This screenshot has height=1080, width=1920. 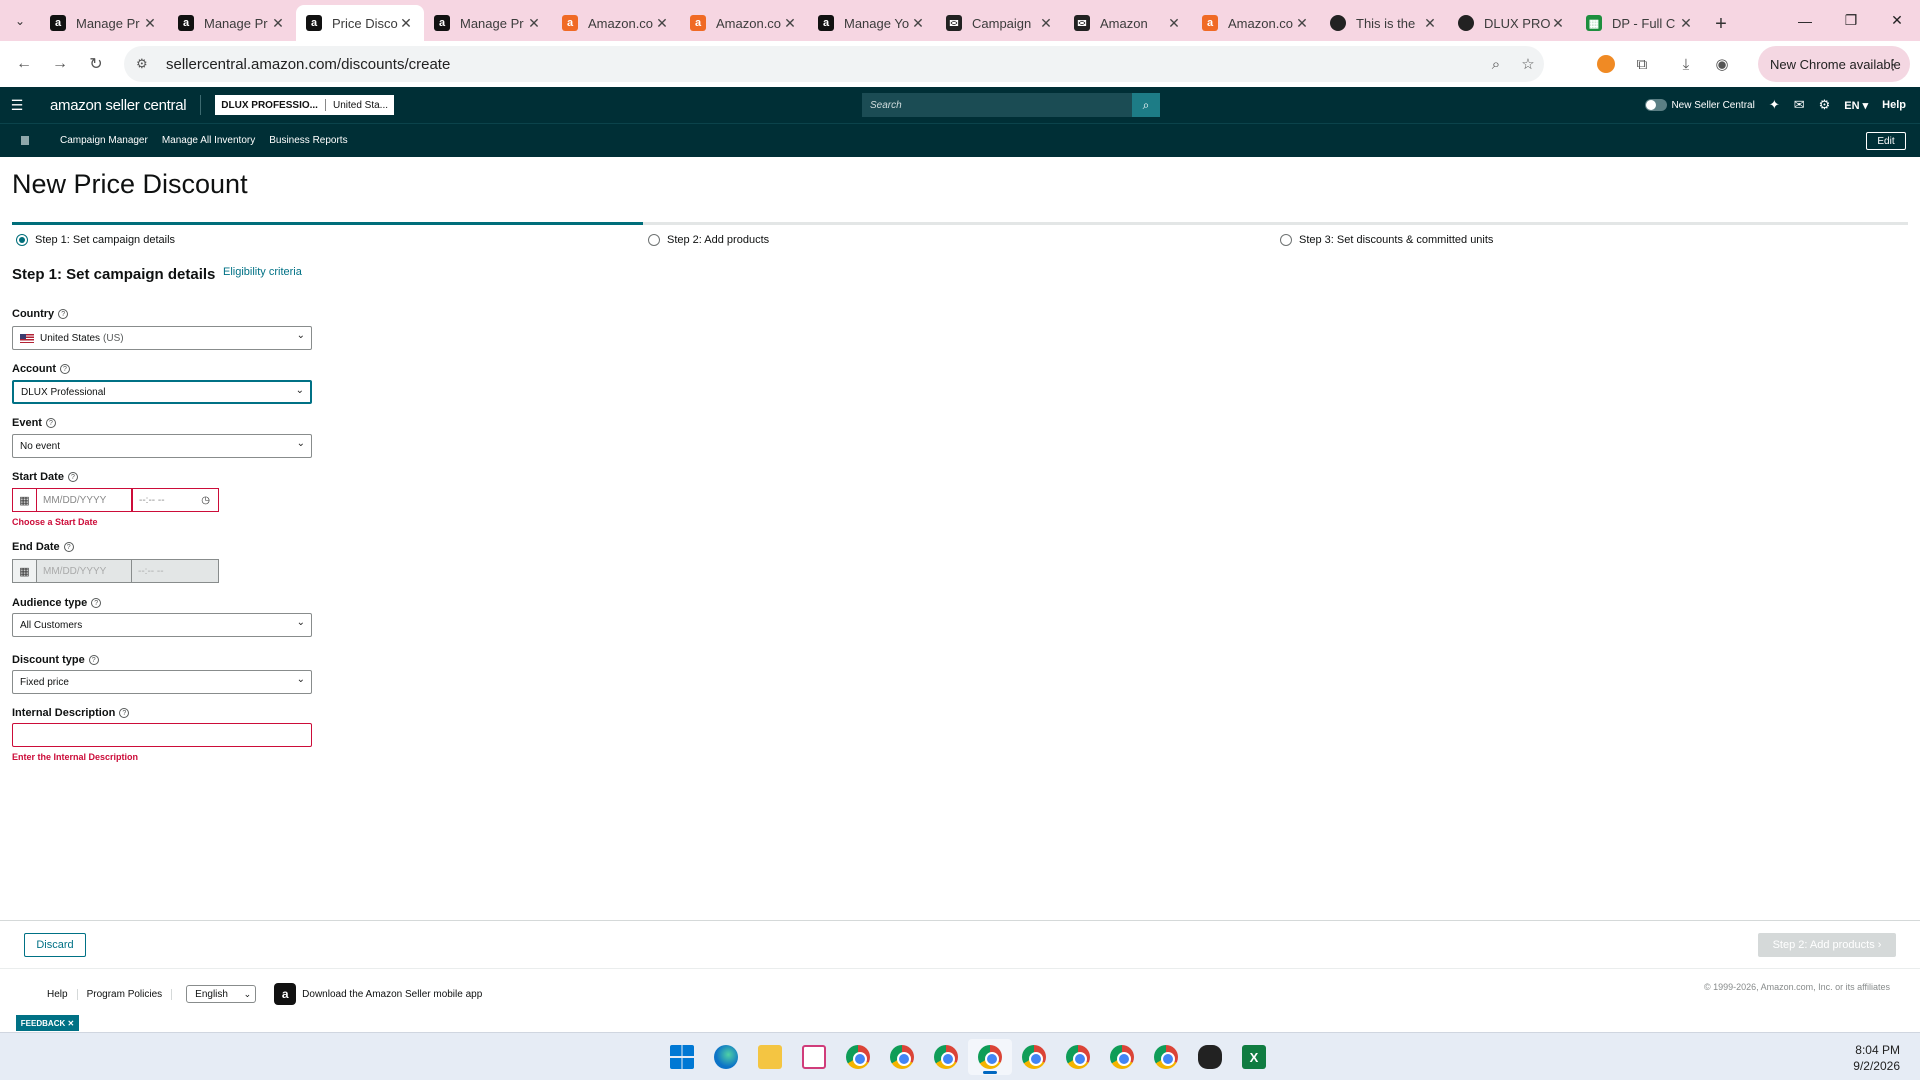 What do you see at coordinates (1893, 64) in the screenshot?
I see `more-menu-icon: ⋮` at bounding box center [1893, 64].